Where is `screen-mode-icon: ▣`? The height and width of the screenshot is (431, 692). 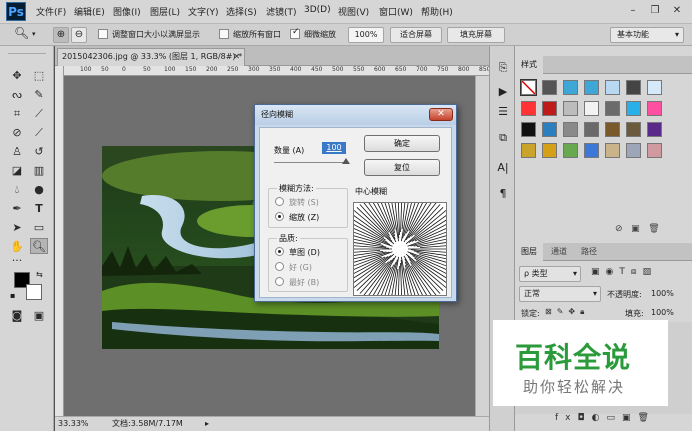
screen-mode-icon: ▣ is located at coordinates (39, 316).